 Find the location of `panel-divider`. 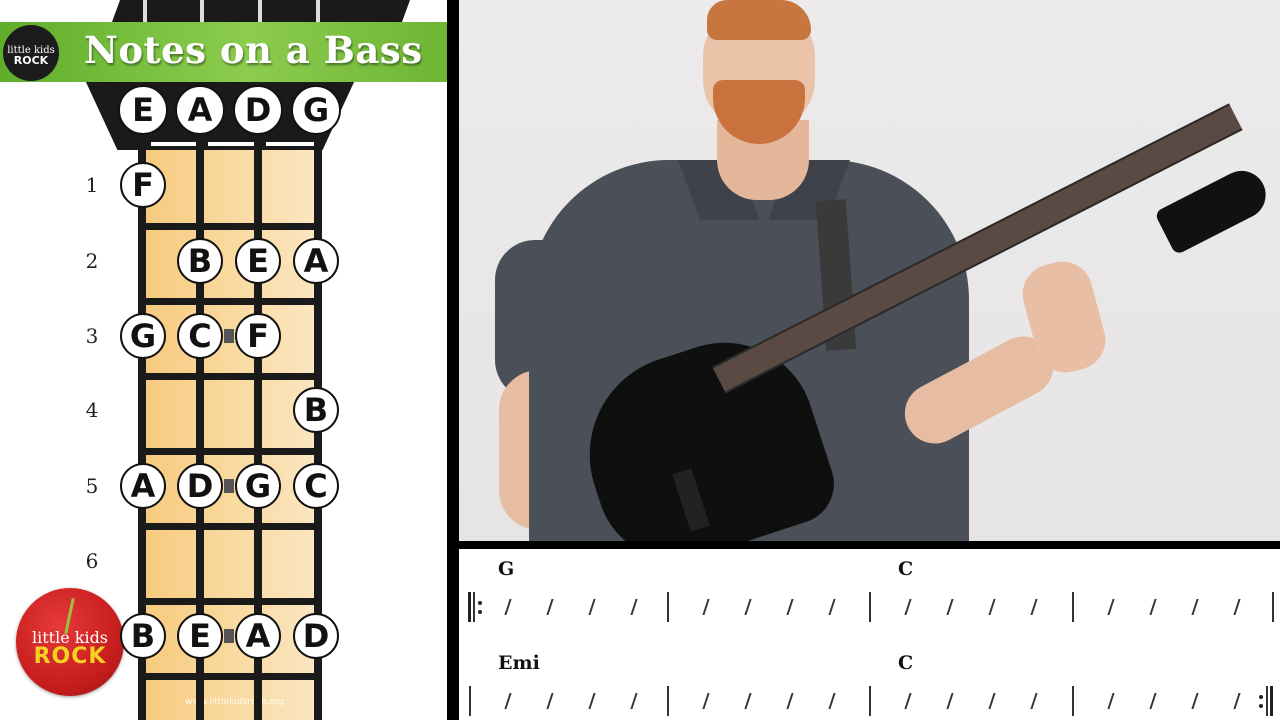

panel-divider is located at coordinates (453, 360).